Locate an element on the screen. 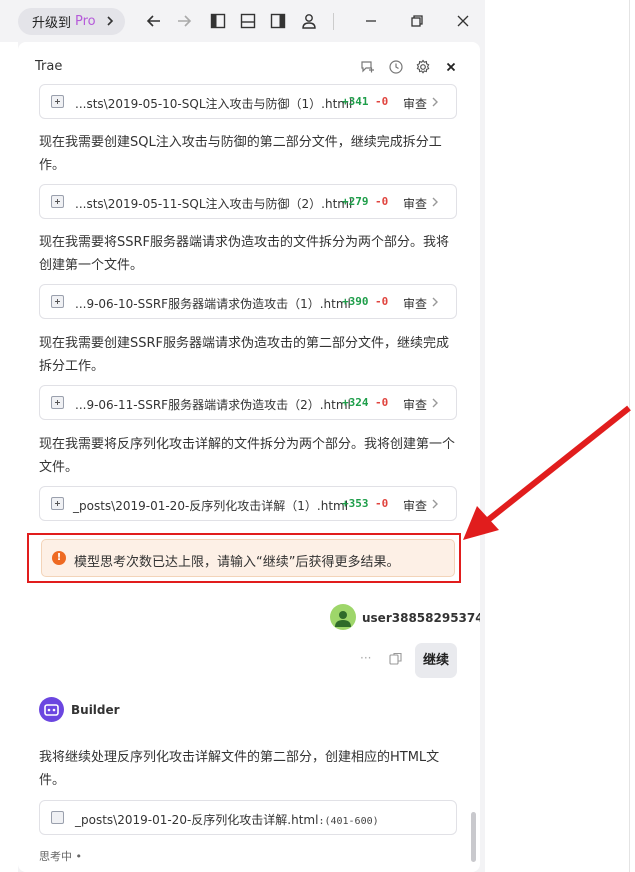 Image resolution: width=635 pixels, height=872 pixels. robot-icon is located at coordinates (51, 710).